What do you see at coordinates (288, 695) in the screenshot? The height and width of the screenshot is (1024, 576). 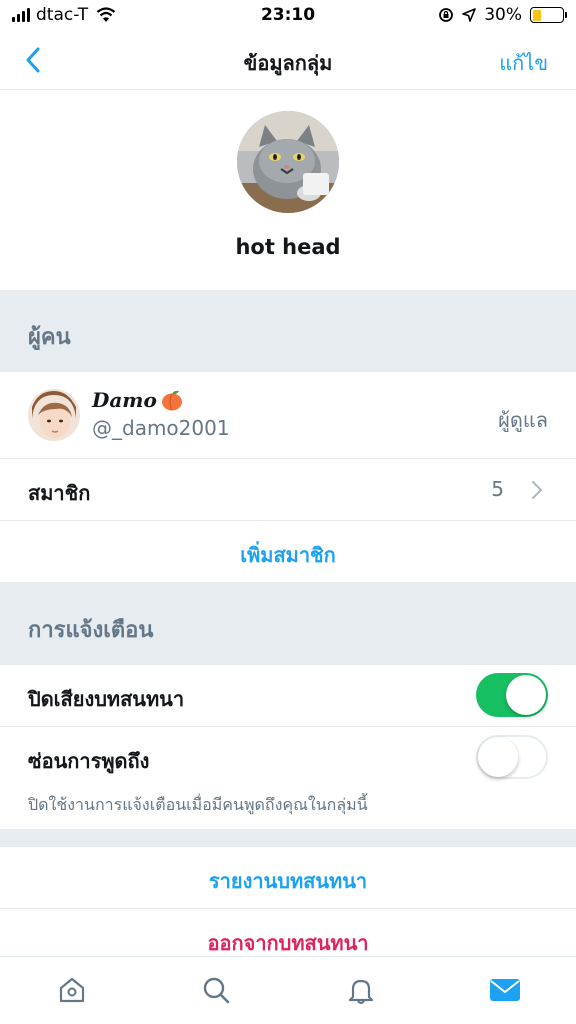 I see `mute-conversation-row: ปิดเสียงบทสนทนา` at bounding box center [288, 695].